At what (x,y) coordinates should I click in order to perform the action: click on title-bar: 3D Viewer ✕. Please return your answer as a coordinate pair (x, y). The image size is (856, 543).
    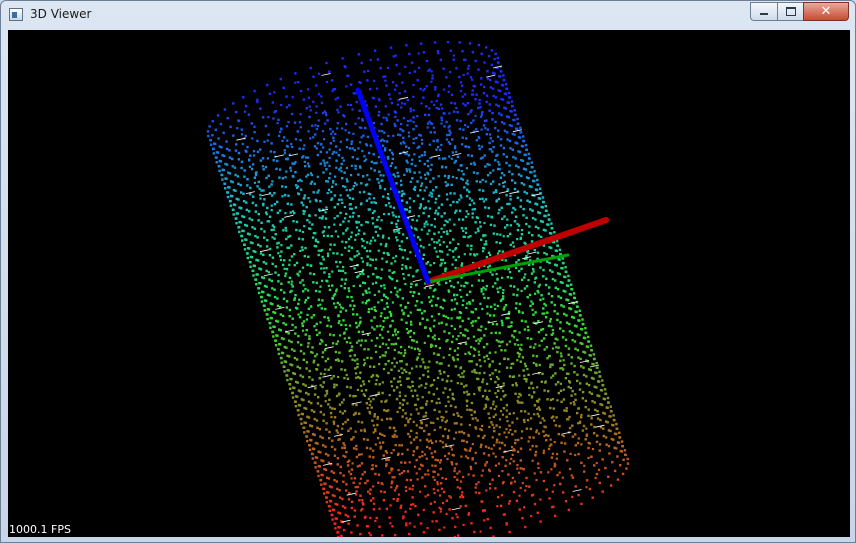
    Looking at the image, I should click on (428, 15).